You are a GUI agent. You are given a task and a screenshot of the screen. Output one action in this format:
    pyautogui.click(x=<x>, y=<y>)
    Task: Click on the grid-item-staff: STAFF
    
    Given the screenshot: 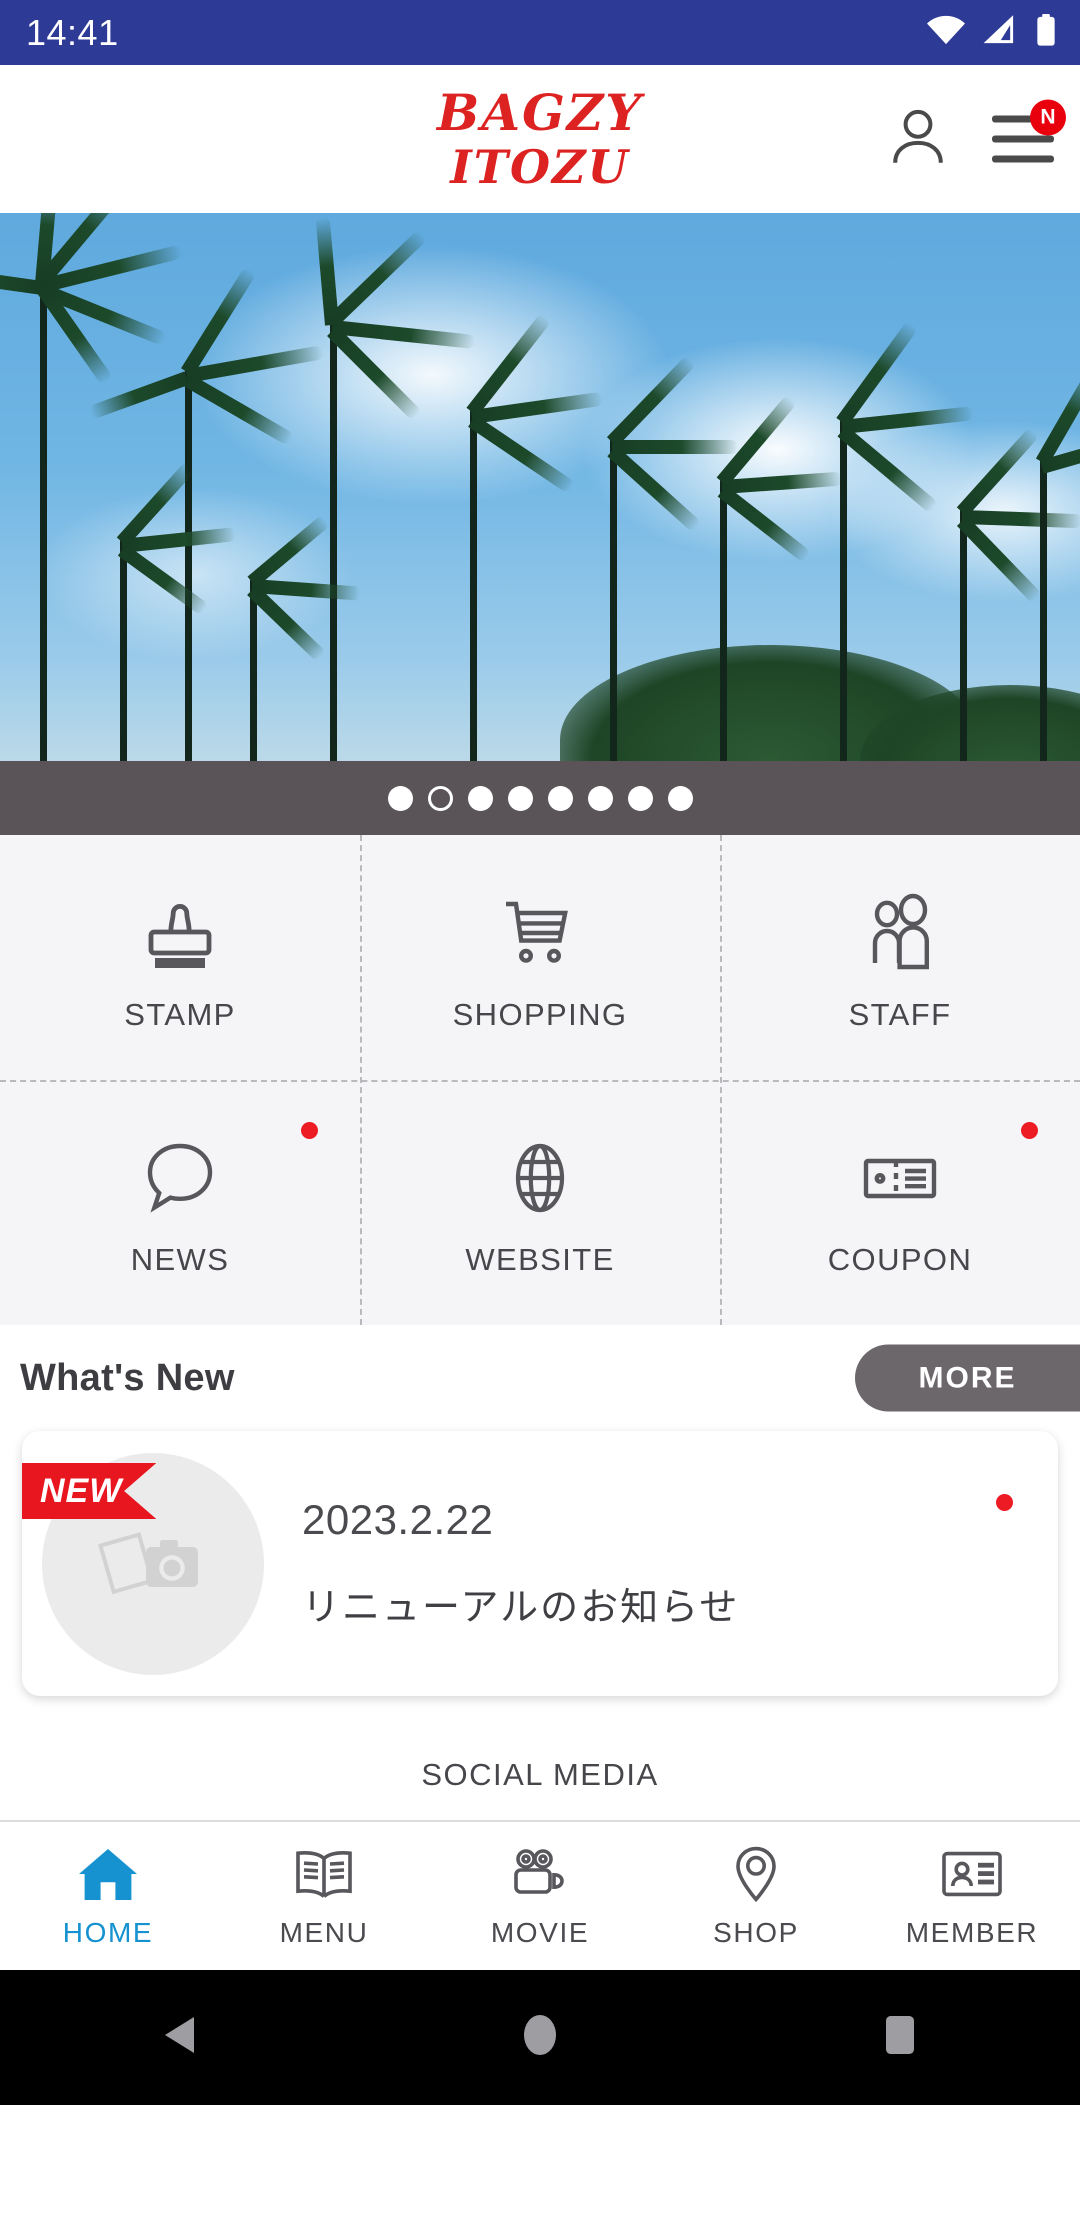 What is the action you would take?
    pyautogui.click(x=900, y=957)
    